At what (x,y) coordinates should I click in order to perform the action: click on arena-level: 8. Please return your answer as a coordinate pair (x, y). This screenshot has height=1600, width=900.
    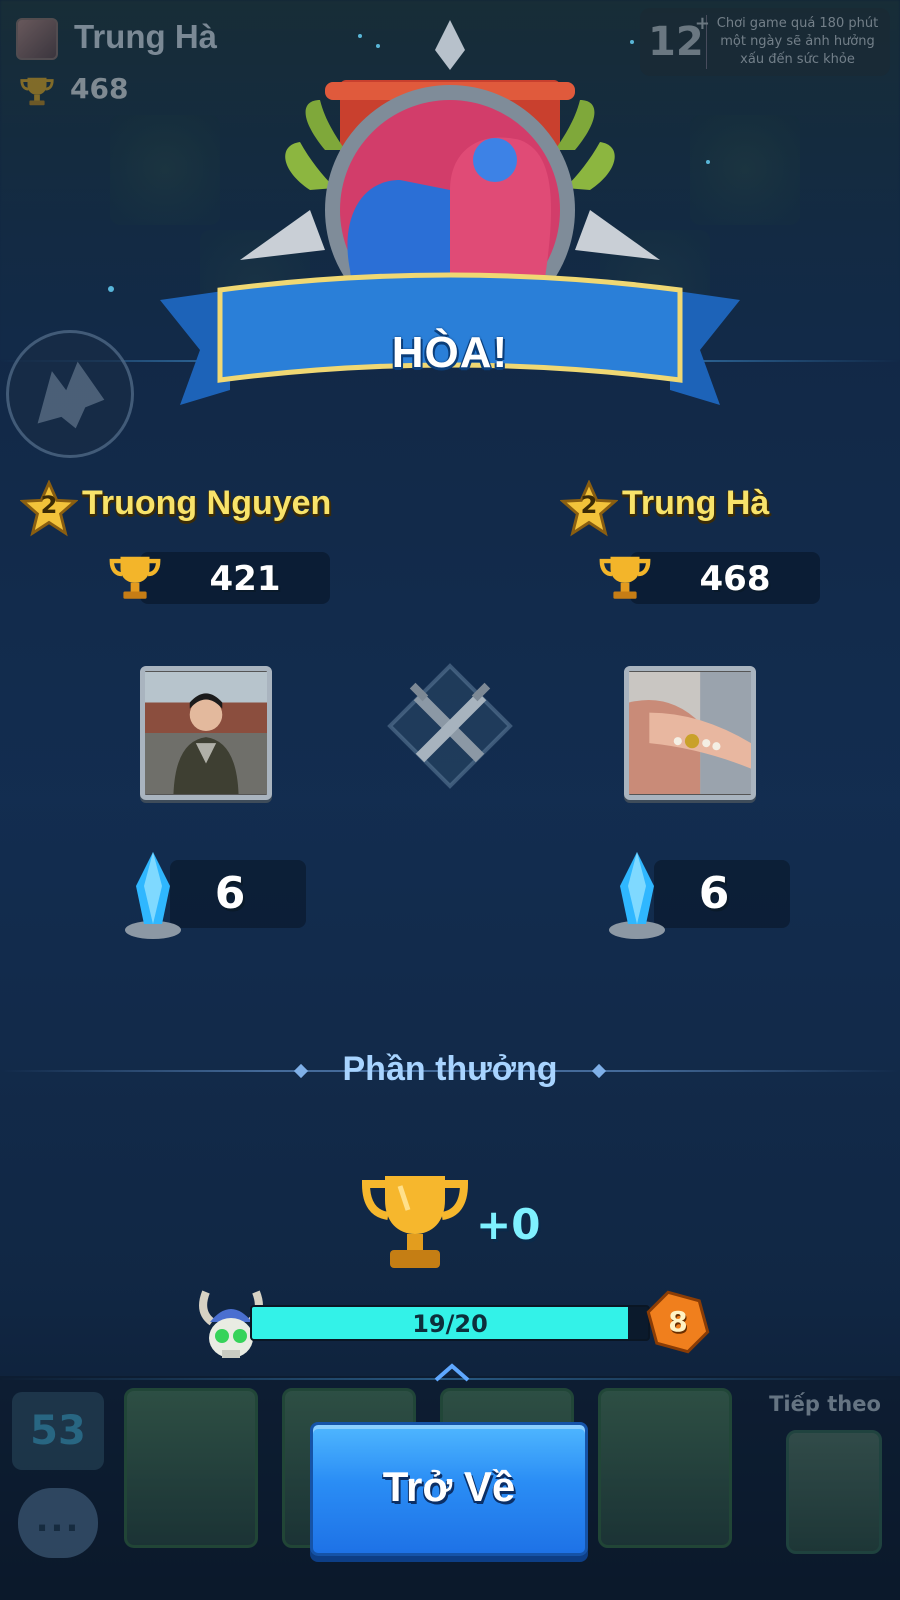
    Looking at the image, I should click on (678, 1321).